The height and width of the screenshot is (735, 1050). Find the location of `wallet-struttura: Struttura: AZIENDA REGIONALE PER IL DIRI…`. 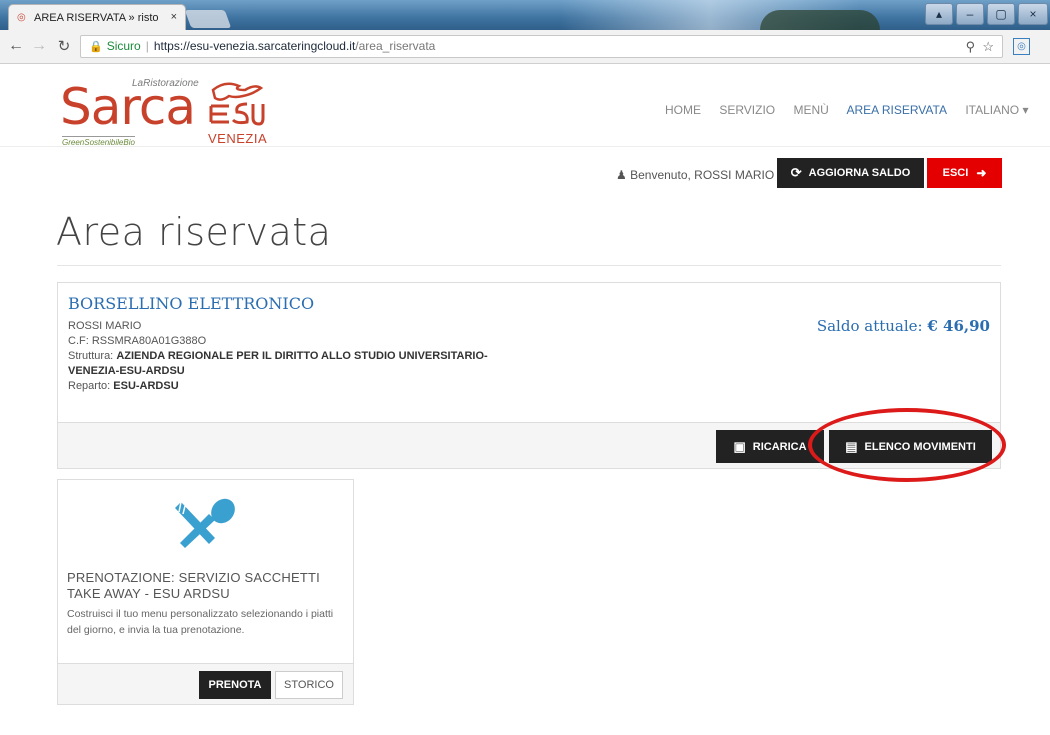

wallet-struttura: Struttura: AZIENDA REGIONALE PER IL DIRI… is located at coordinates (278, 356).